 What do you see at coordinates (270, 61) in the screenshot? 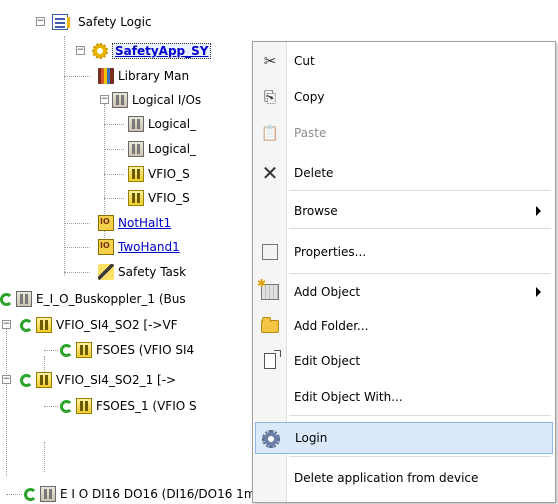
I see `scissors-icon: ✂` at bounding box center [270, 61].